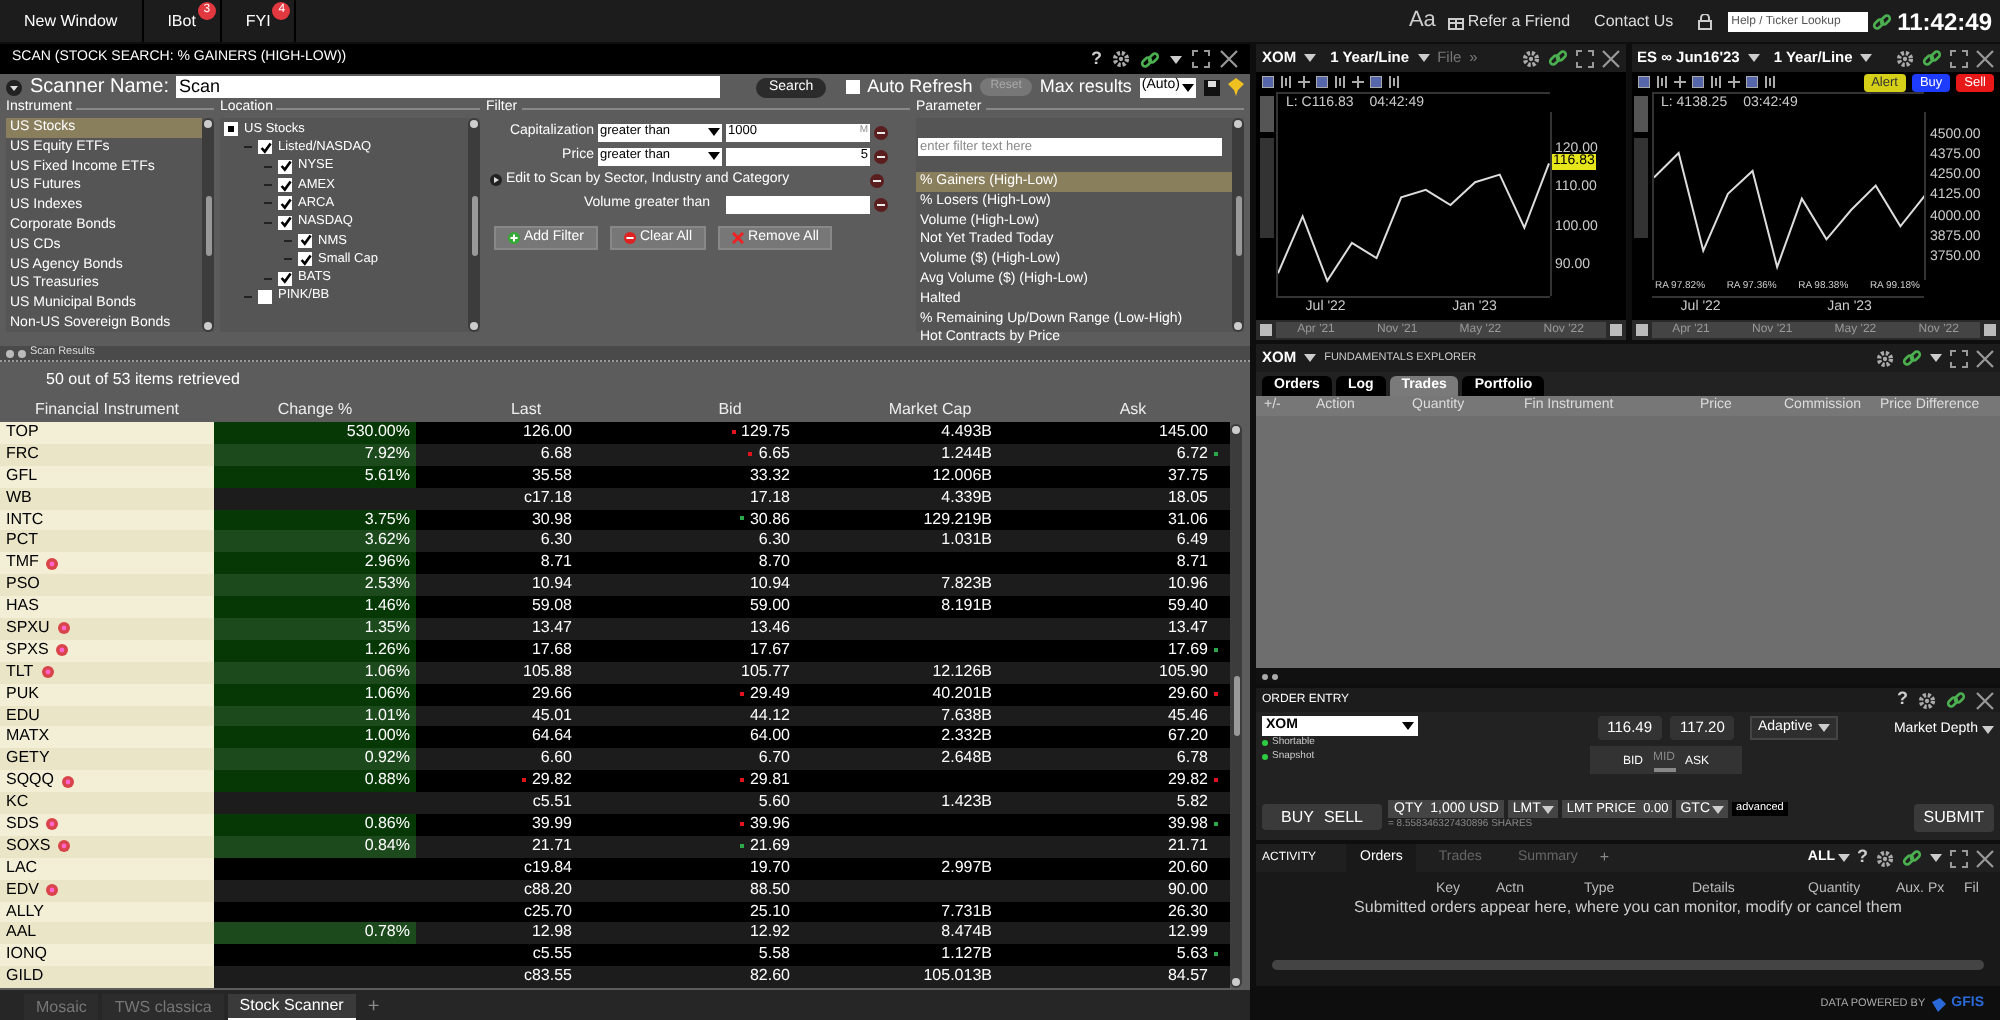  Describe the element at coordinates (1235, 87) in the screenshot. I see `pin-icon` at that location.